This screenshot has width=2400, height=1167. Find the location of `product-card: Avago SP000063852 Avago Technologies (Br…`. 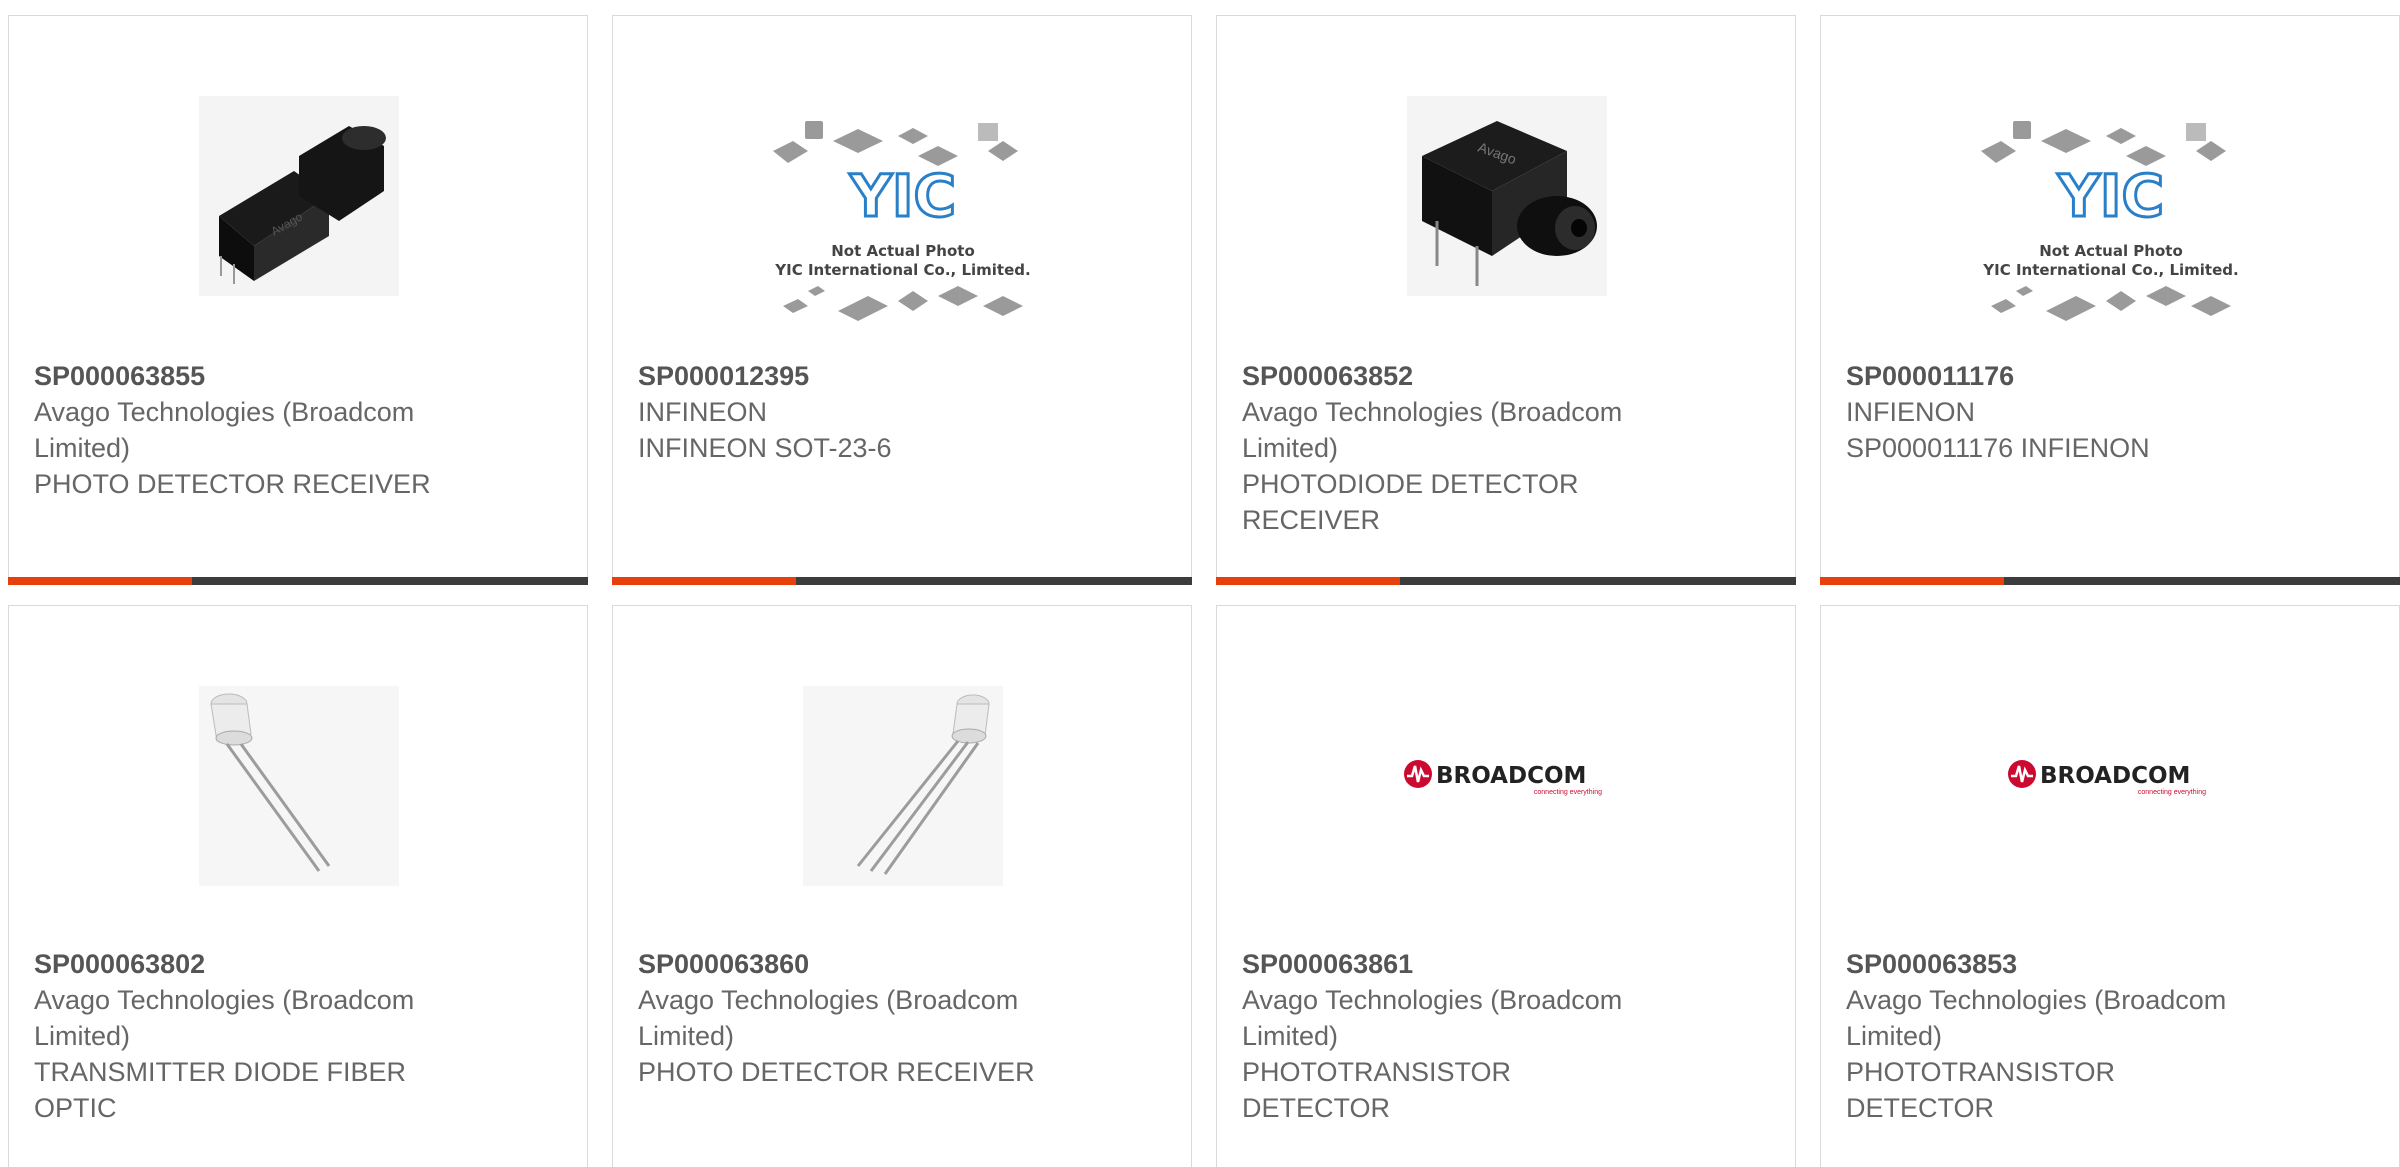

product-card: Avago SP000063852 Avago Technologies (Br… is located at coordinates (1506, 300).